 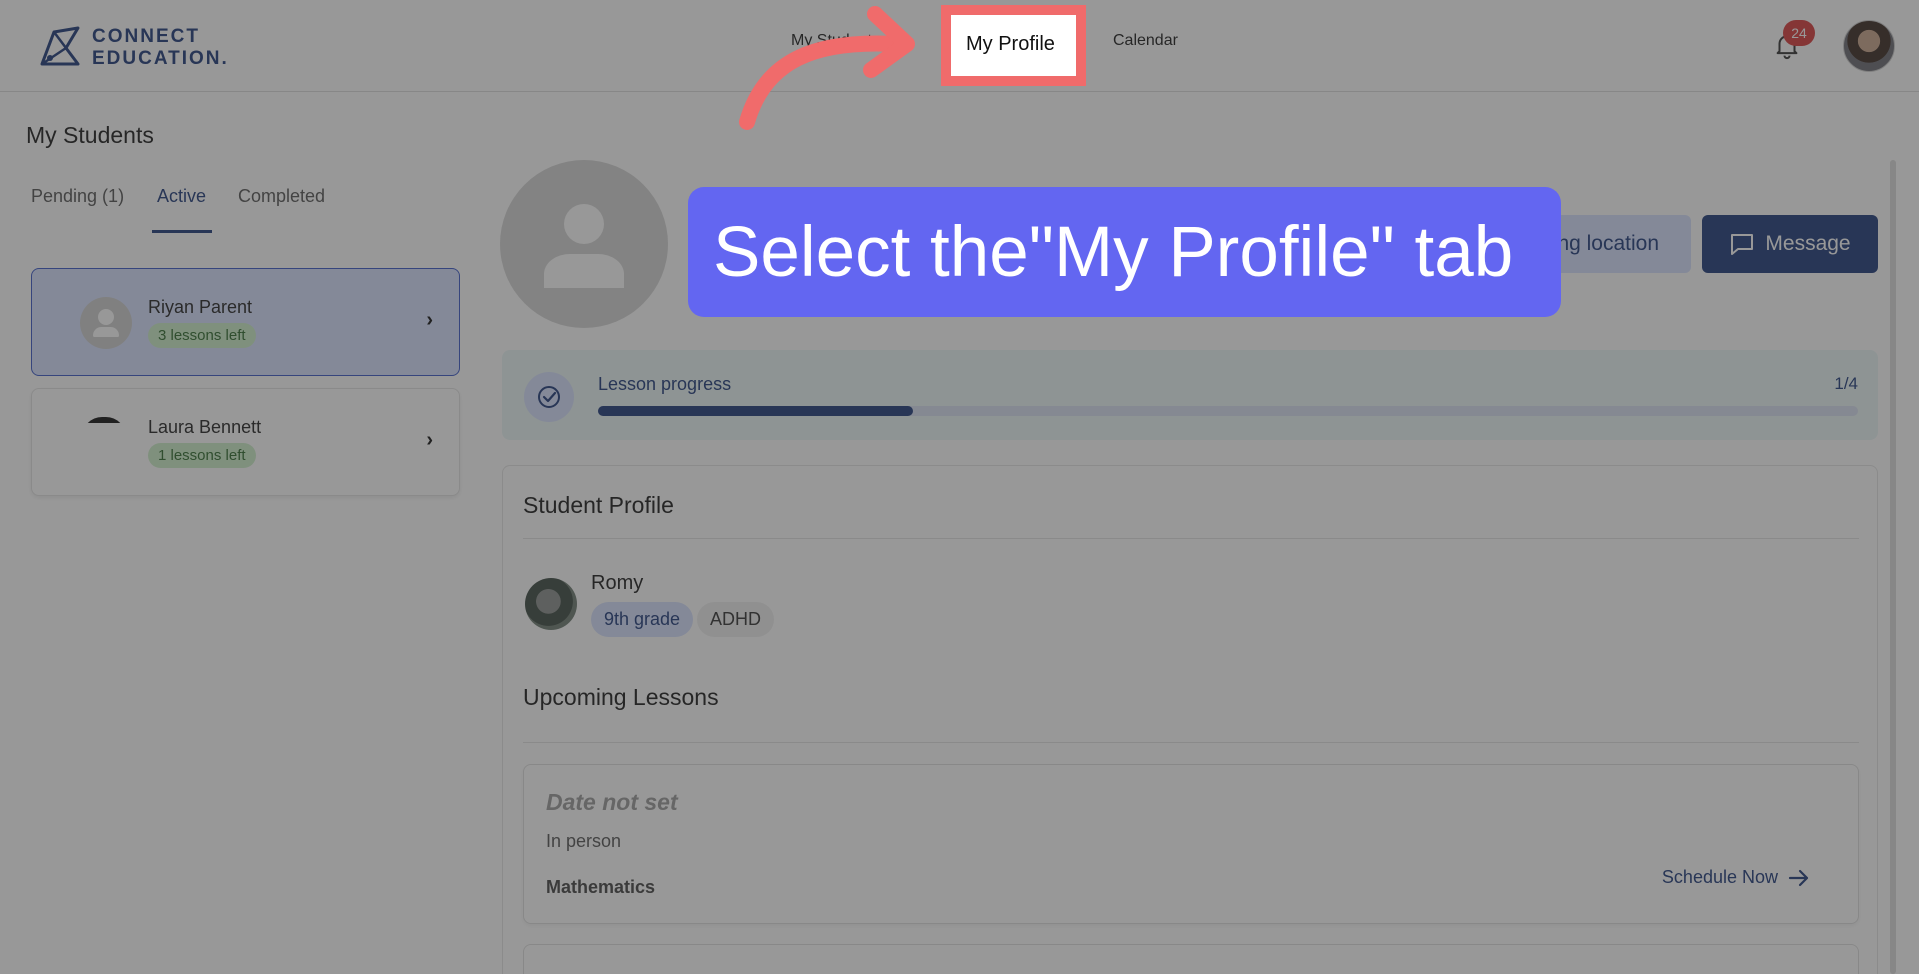 What do you see at coordinates (612, 802) in the screenshot?
I see `lesson-date: Date not set` at bounding box center [612, 802].